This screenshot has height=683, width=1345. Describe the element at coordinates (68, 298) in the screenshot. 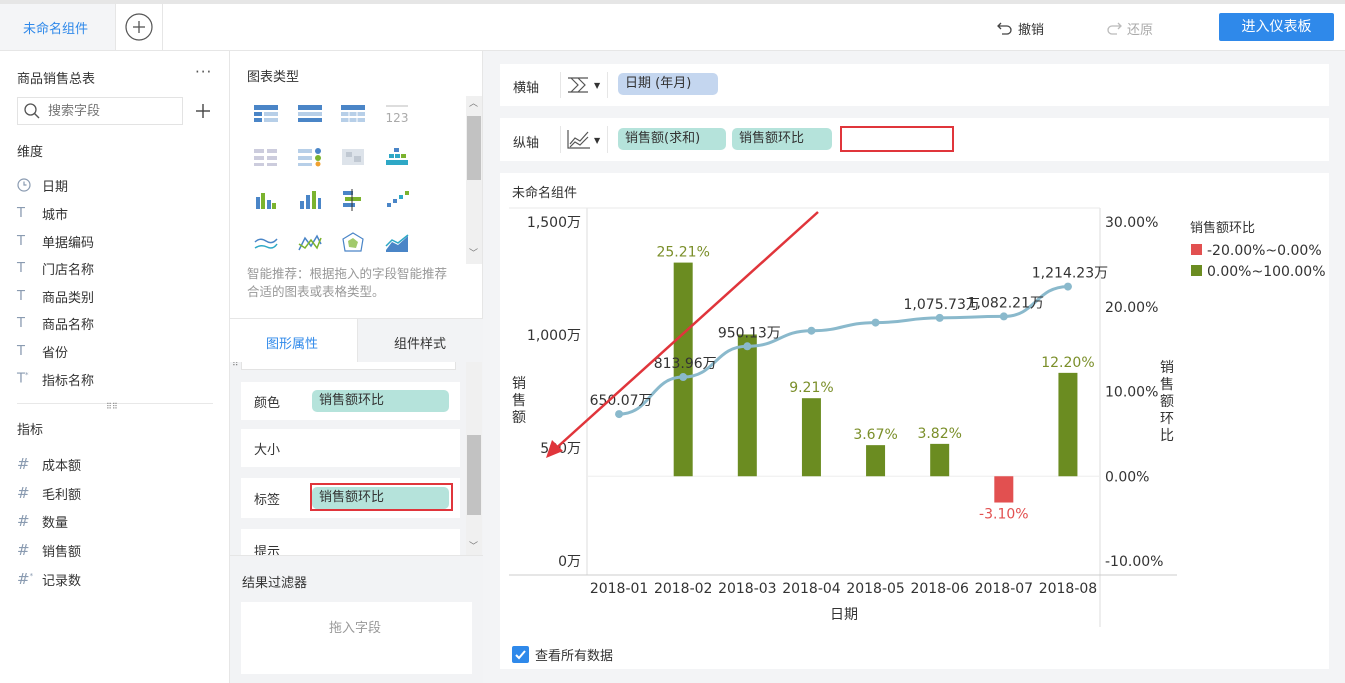

I see `dimension-label: 商品类别` at that location.